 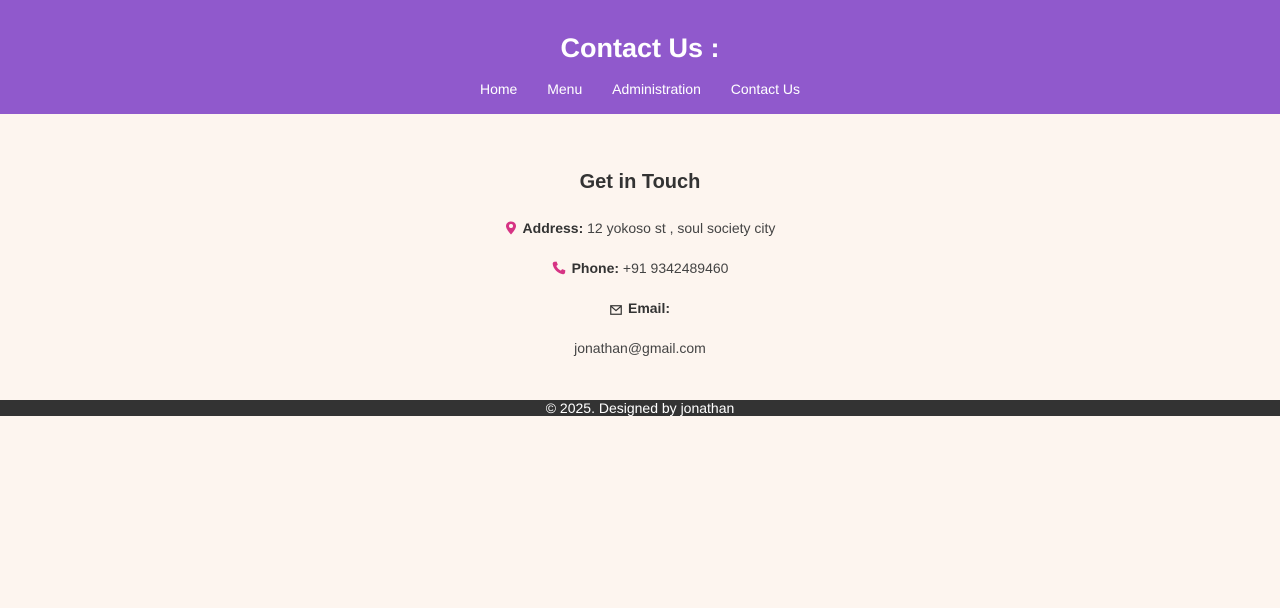 I want to click on phone-label: Phone:, so click(x=595, y=268).